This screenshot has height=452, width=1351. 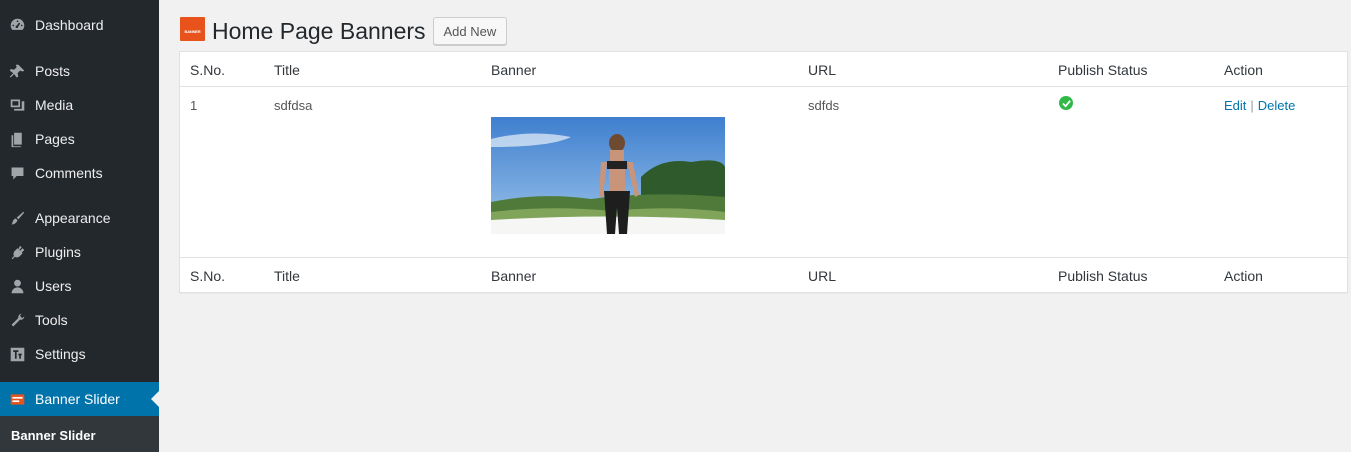 What do you see at coordinates (17, 105) in the screenshot?
I see `media-icon` at bounding box center [17, 105].